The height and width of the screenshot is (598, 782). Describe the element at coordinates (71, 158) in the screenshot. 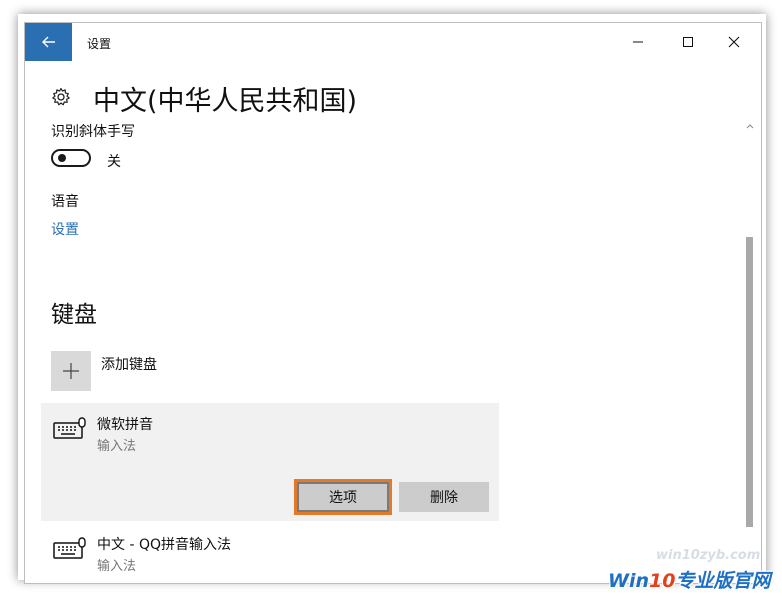

I see `handwriting-toggle` at that location.